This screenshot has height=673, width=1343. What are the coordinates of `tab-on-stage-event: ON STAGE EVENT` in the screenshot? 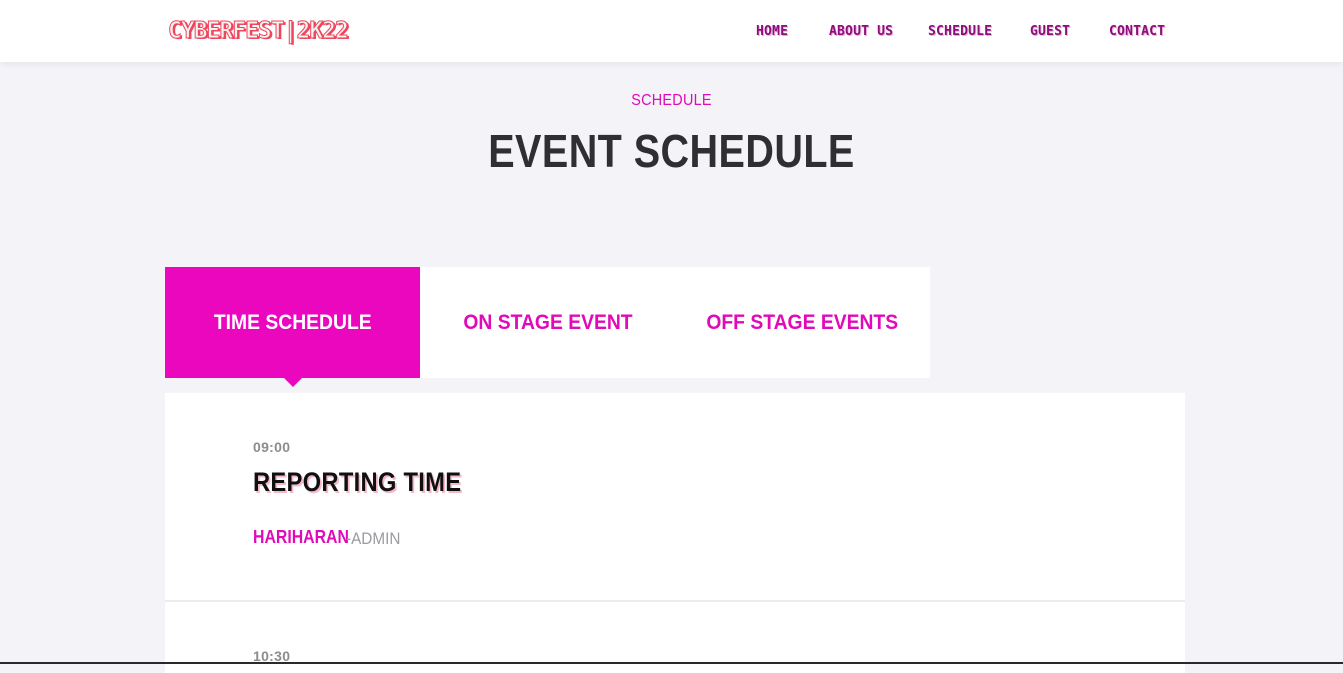 It's located at (547, 322).